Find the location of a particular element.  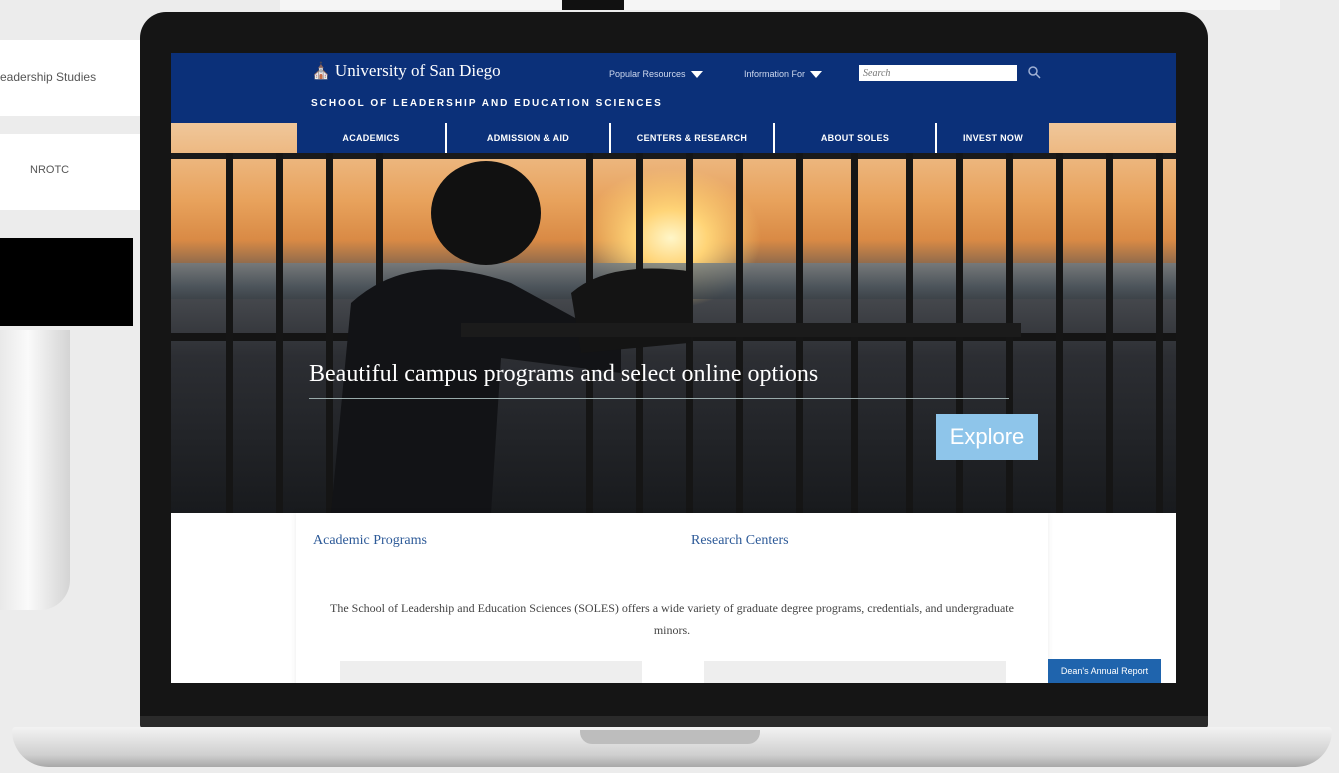

nav-invest-now: INVEST NOW is located at coordinates (993, 138).